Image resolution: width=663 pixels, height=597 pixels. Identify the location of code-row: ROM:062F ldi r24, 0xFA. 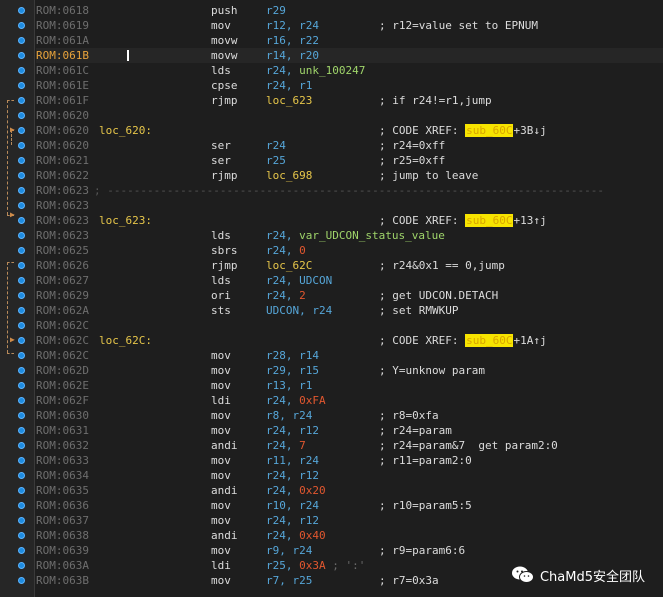
(349, 400).